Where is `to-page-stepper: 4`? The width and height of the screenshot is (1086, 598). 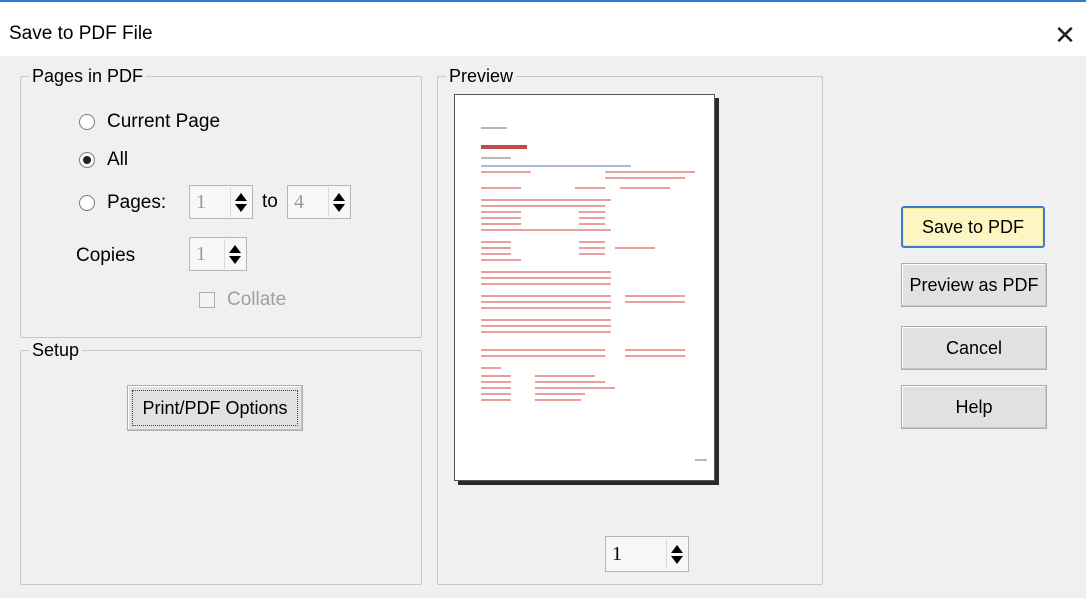
to-page-stepper: 4 is located at coordinates (319, 202).